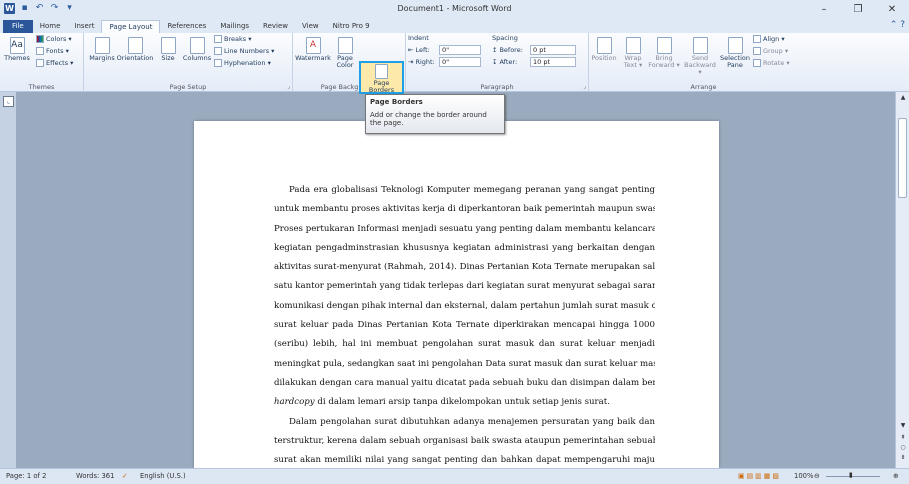  I want to click on bring-forward-button: Bring Forward ▾, so click(664, 53).